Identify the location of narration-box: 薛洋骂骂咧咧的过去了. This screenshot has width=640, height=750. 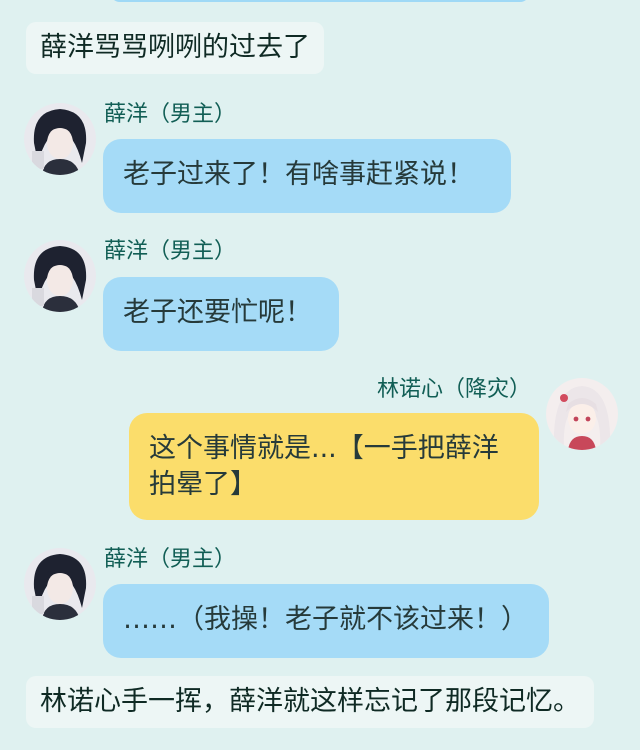
(175, 48).